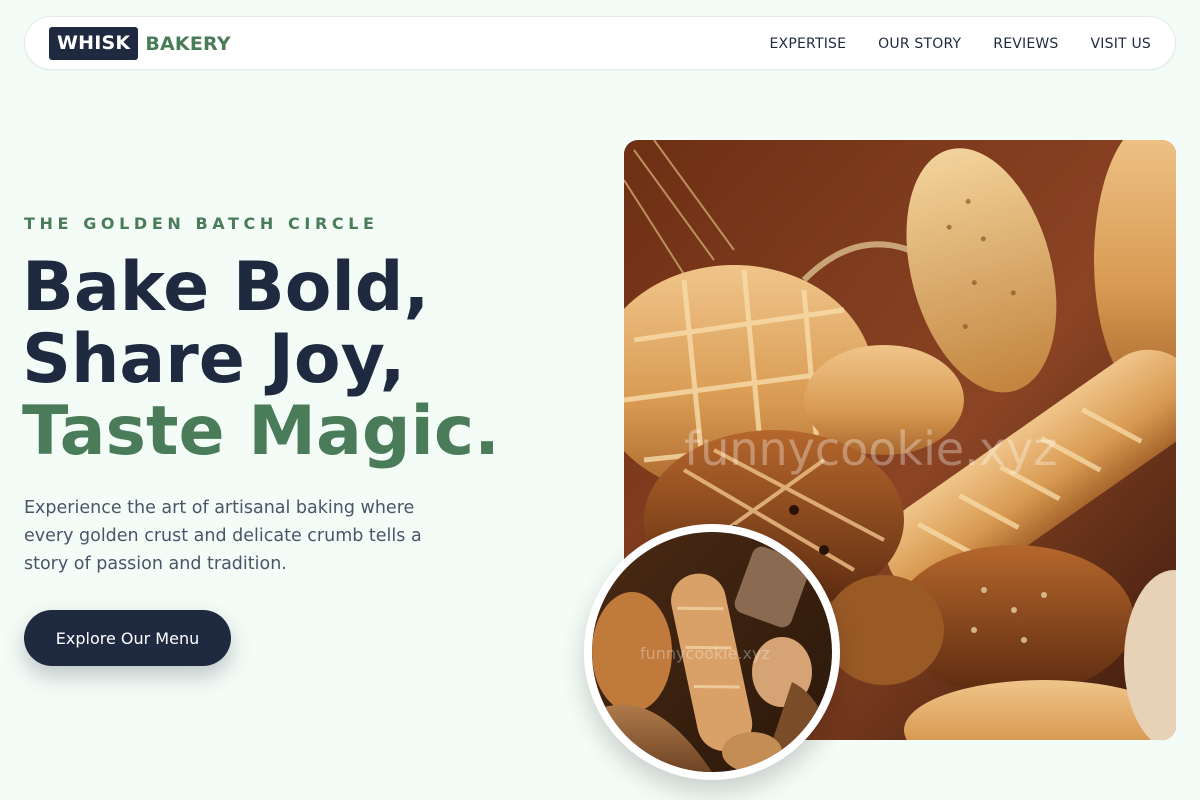 Image resolution: width=1200 pixels, height=800 pixels. What do you see at coordinates (201, 223) in the screenshot?
I see `hero-eyebrow: THE GOLDEN BATCH CIRCLE` at bounding box center [201, 223].